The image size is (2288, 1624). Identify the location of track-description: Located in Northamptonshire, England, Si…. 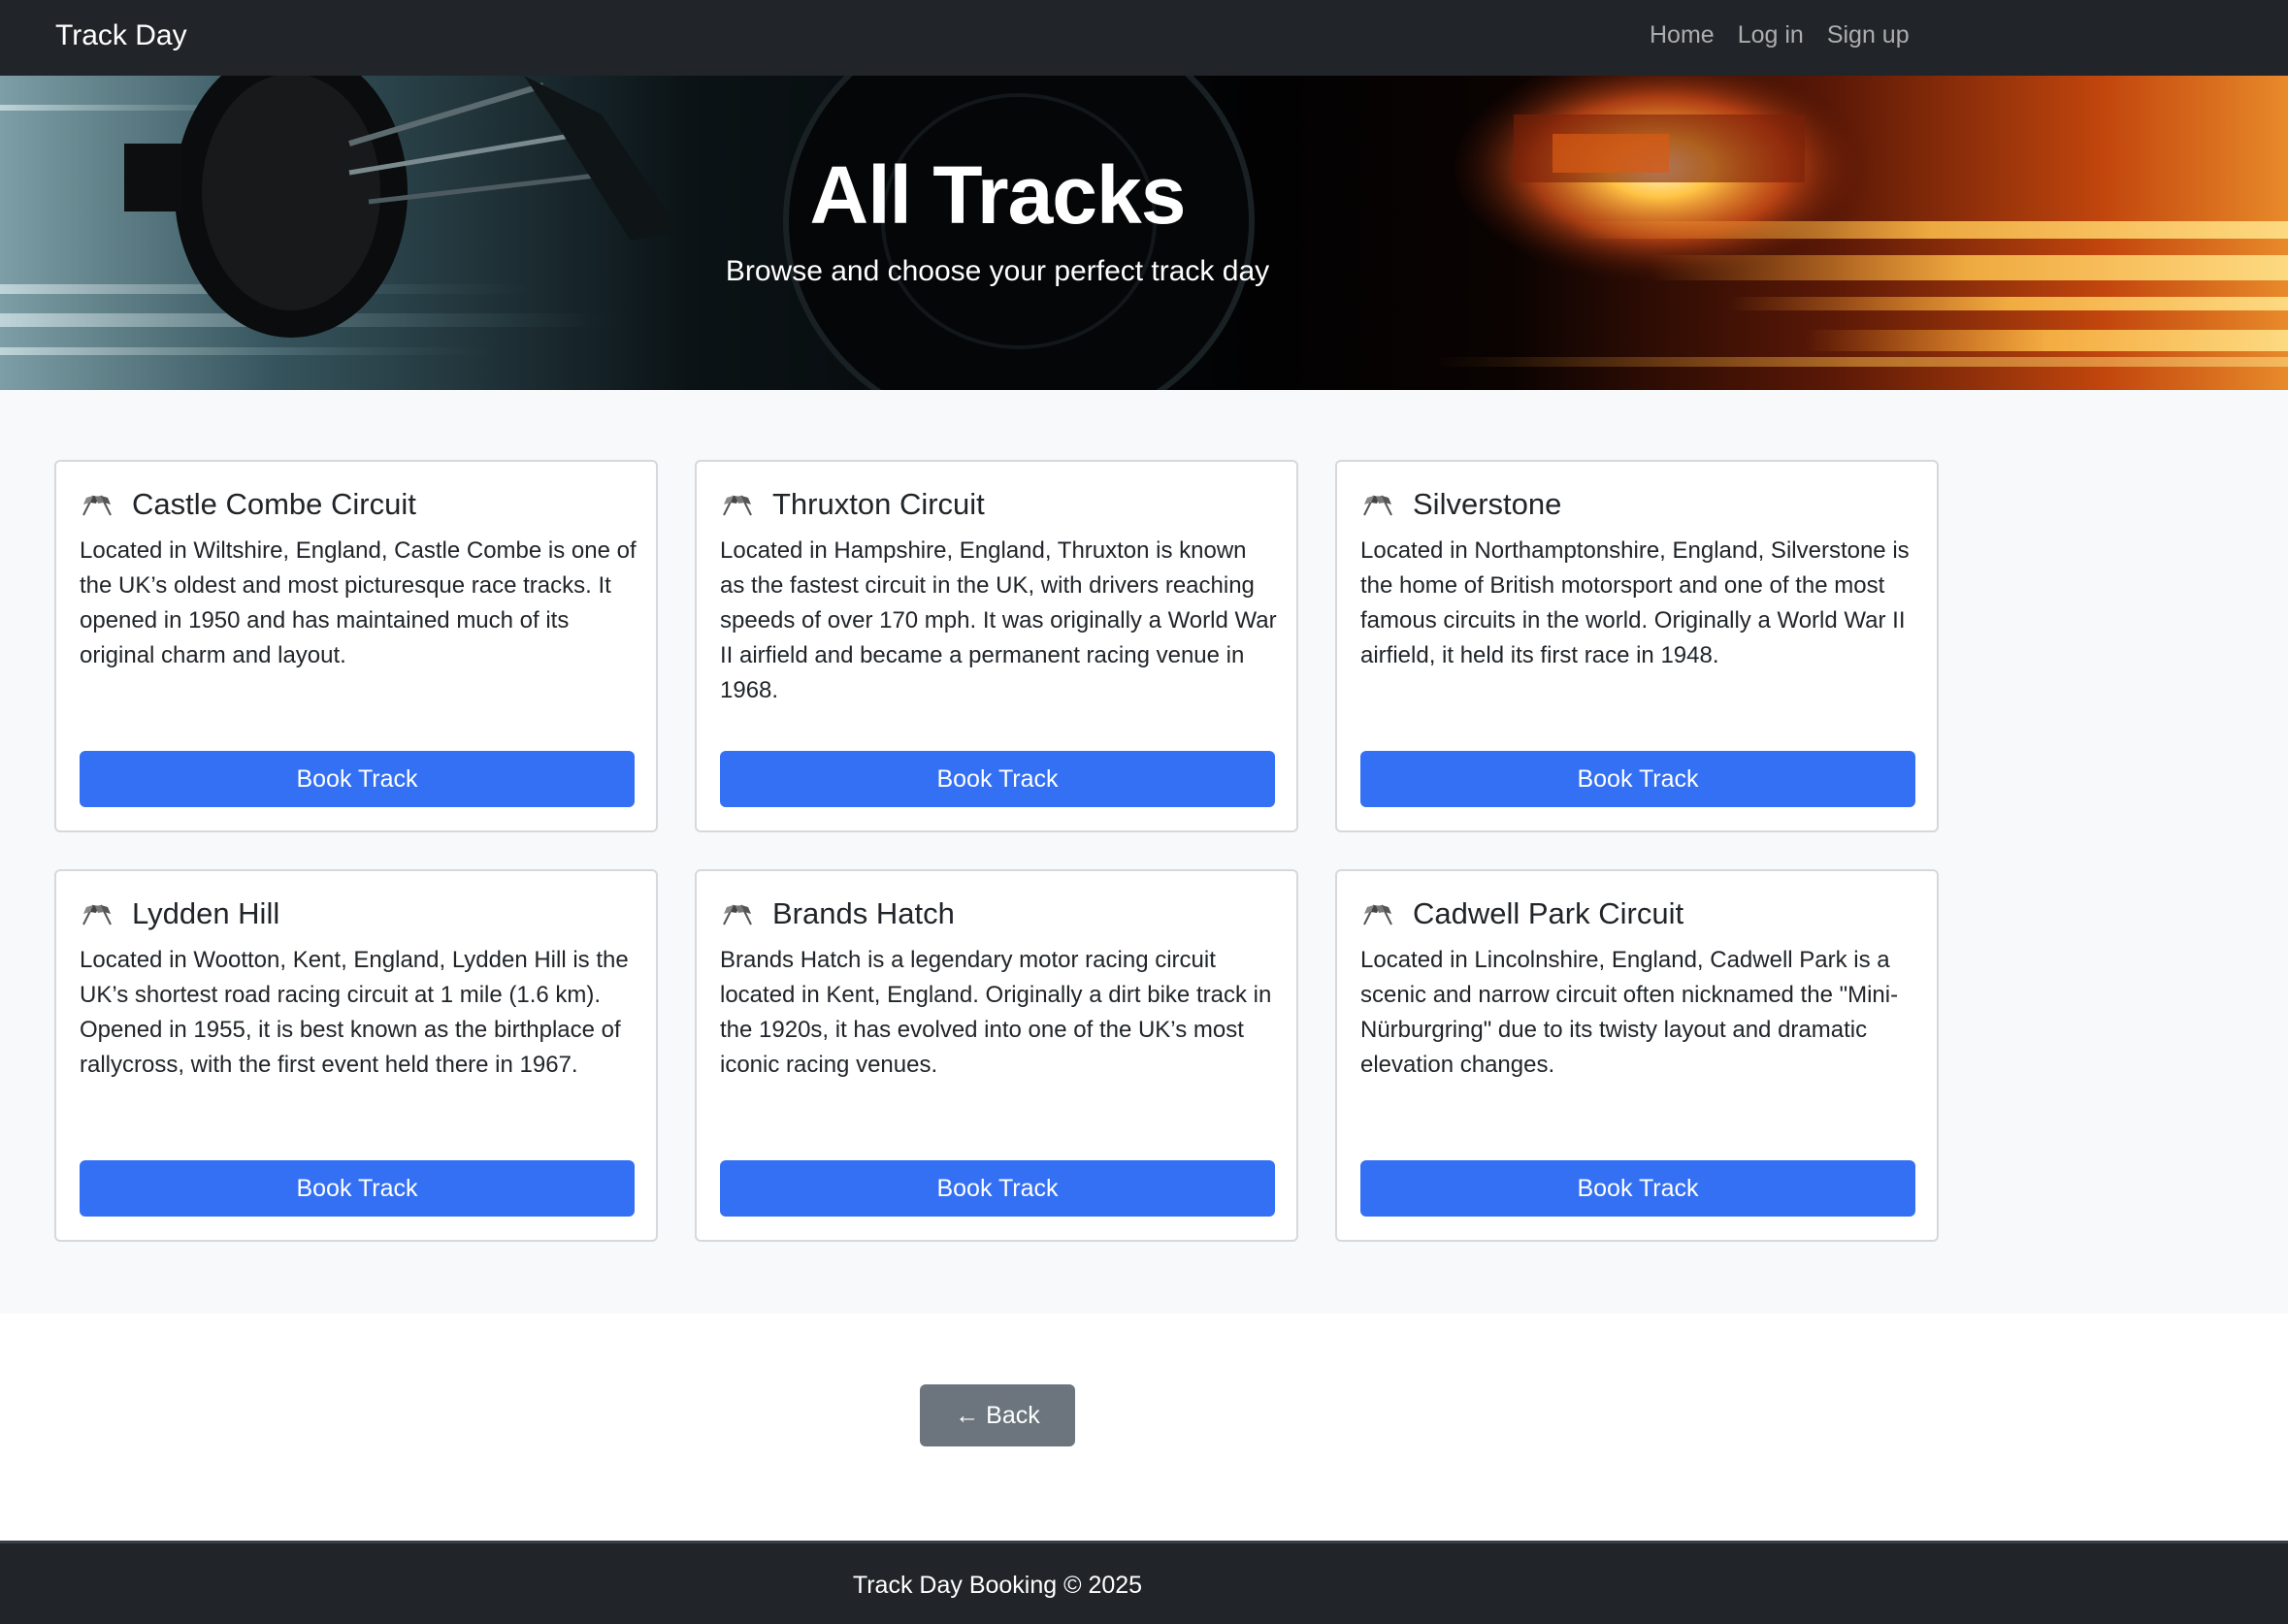
(1635, 602).